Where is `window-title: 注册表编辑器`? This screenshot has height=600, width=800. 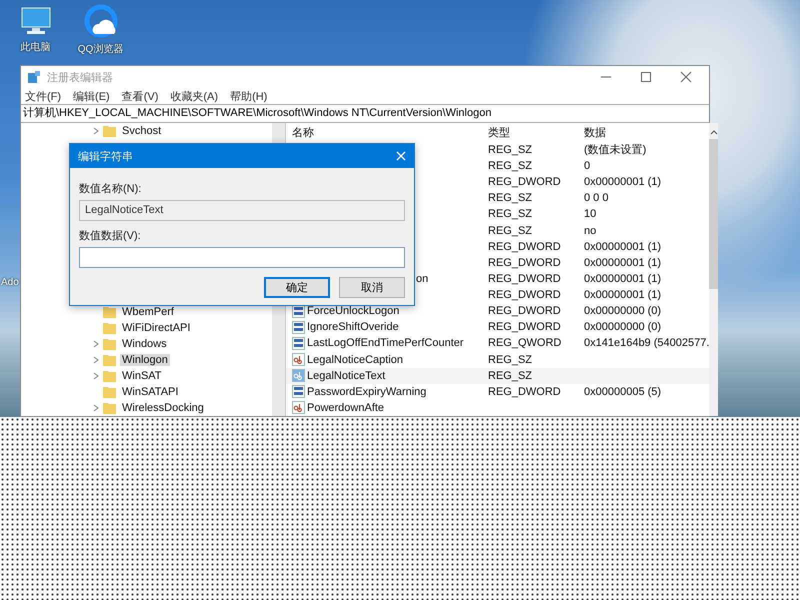 window-title: 注册表编辑器 is located at coordinates (80, 77).